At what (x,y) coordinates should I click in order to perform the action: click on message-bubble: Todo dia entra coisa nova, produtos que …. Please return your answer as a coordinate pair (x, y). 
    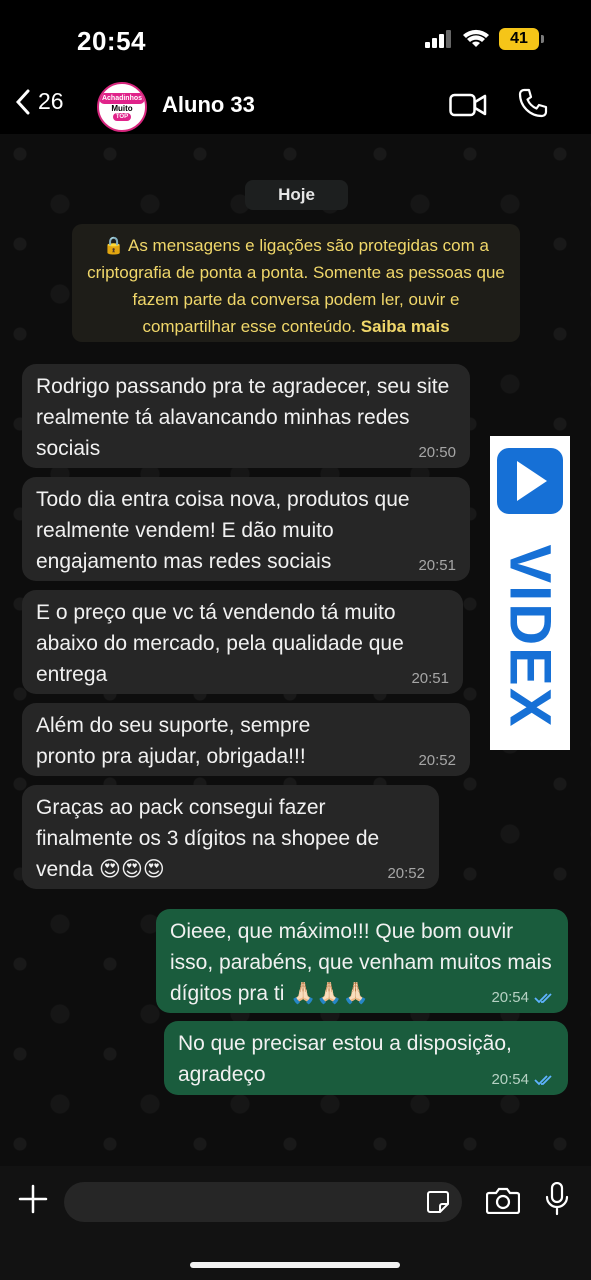
    Looking at the image, I should click on (246, 529).